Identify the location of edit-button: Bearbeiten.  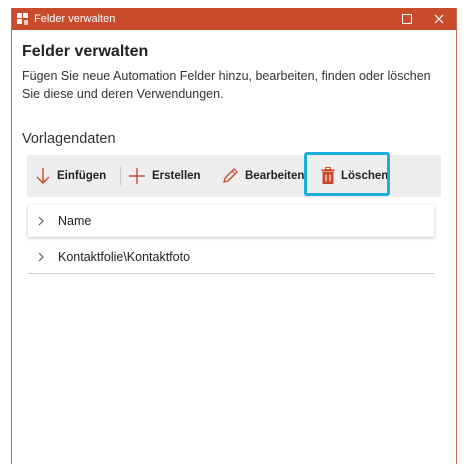
(262, 176).